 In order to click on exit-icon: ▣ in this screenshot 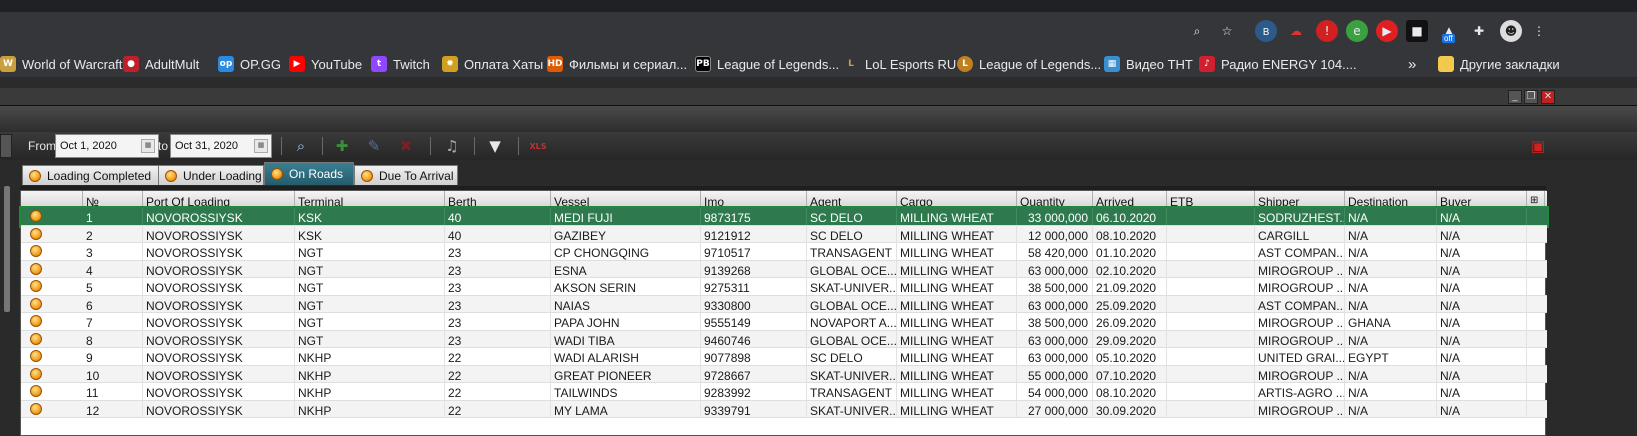, I will do `click(1538, 146)`.